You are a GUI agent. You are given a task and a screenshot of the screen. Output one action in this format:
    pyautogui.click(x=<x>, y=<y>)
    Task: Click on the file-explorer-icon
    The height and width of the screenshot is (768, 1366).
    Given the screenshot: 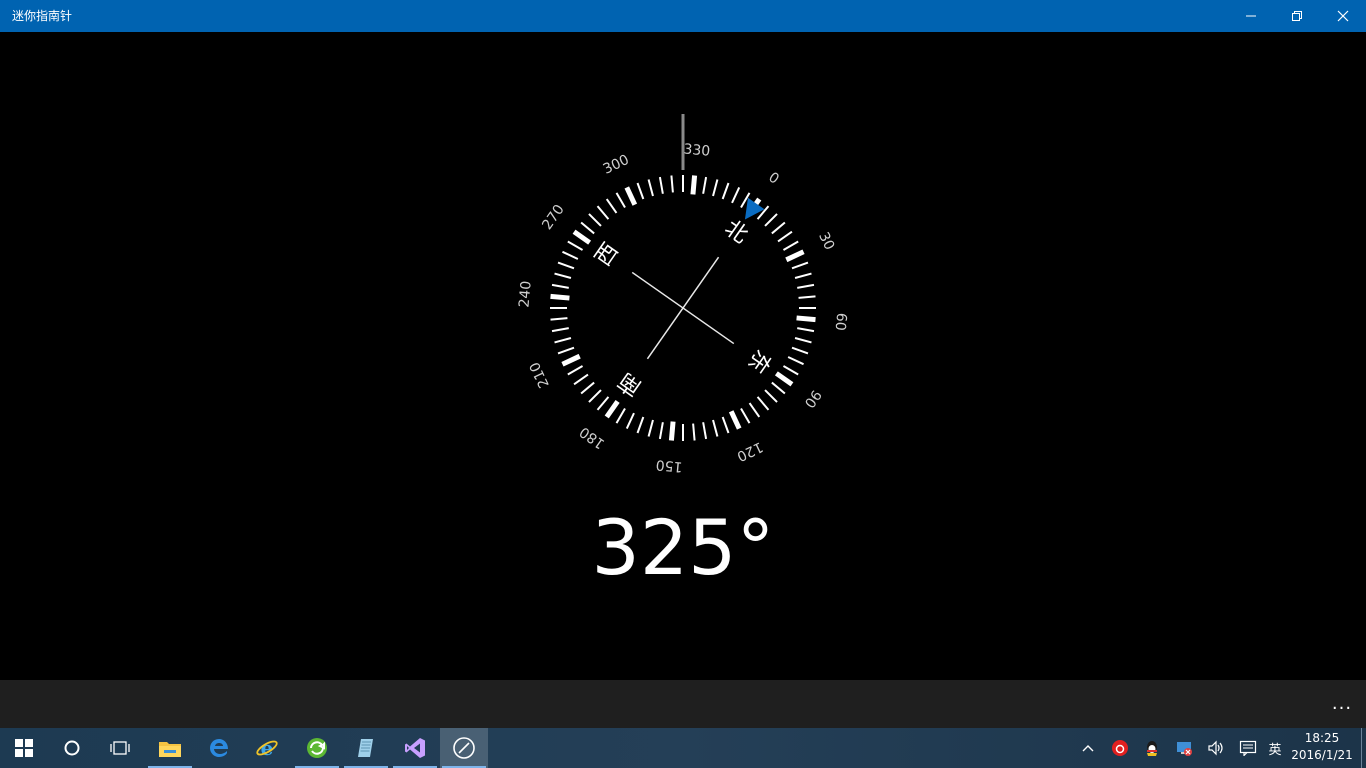 What is the action you would take?
    pyautogui.click(x=170, y=749)
    